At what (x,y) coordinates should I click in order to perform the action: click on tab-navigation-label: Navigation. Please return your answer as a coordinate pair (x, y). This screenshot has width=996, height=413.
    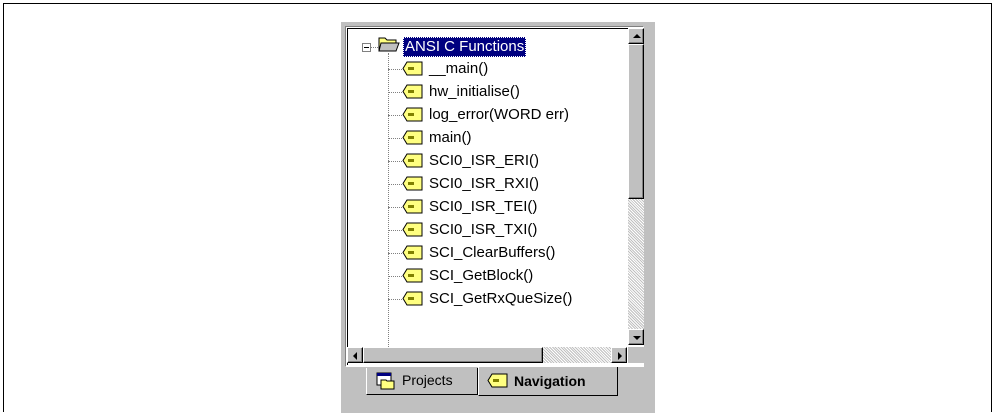
    Looking at the image, I should click on (550, 381).